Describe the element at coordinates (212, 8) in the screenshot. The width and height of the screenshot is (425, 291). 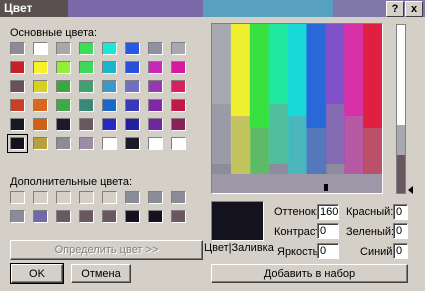
I see `title-bar` at that location.